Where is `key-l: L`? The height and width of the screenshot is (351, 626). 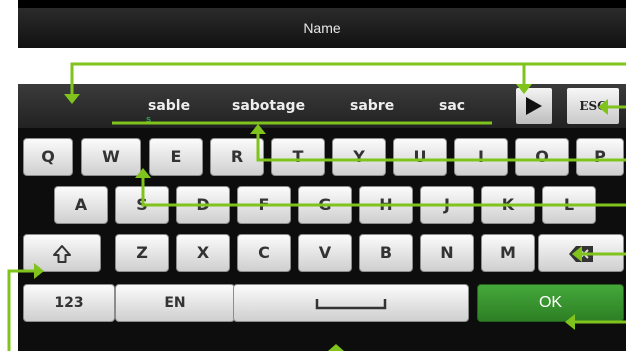 key-l: L is located at coordinates (569, 205).